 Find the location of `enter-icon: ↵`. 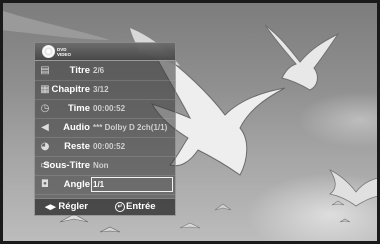

enter-icon: ↵ is located at coordinates (120, 207).